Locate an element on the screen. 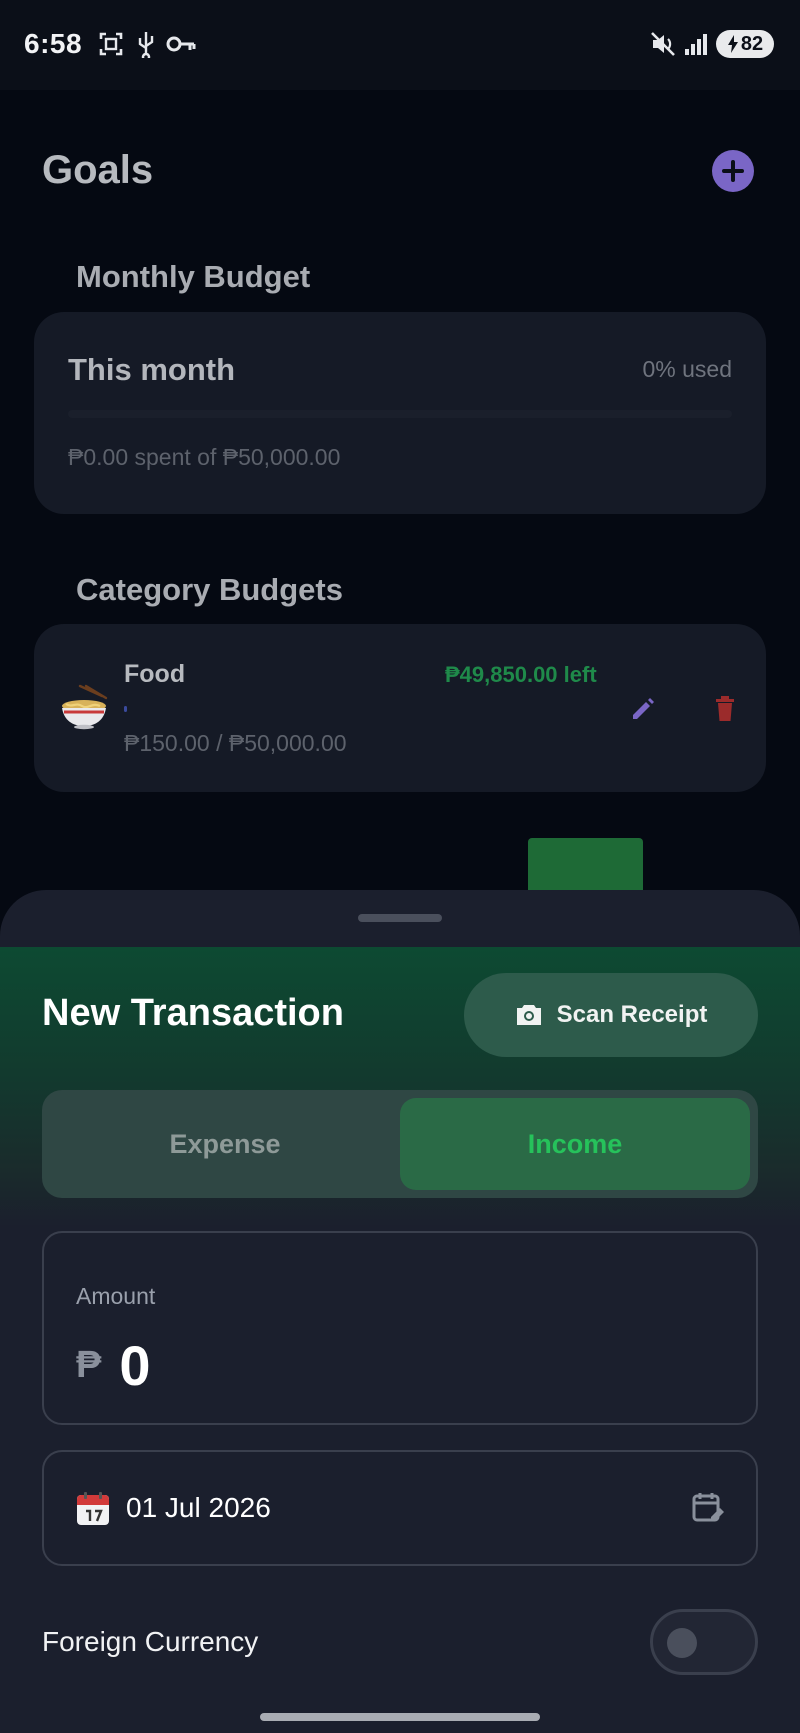  add-goal-button is located at coordinates (733, 171).